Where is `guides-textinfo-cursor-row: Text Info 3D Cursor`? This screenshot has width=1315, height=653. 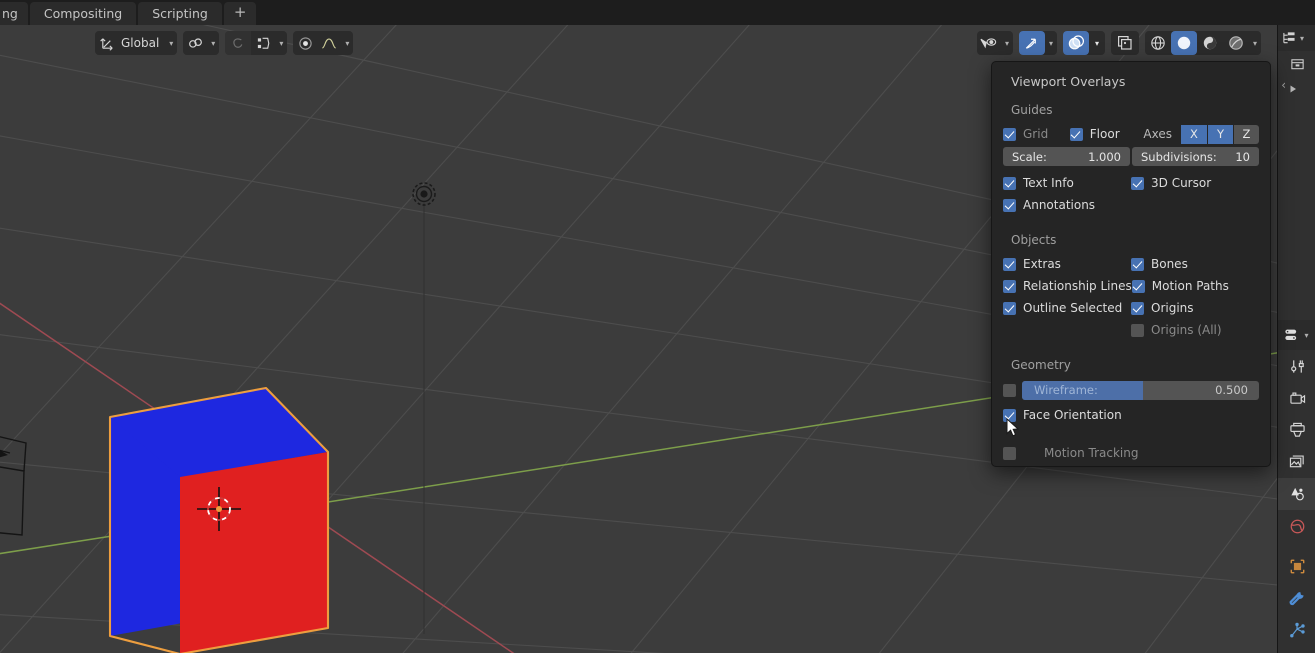
guides-textinfo-cursor-row: Text Info 3D Cursor is located at coordinates (1131, 183).